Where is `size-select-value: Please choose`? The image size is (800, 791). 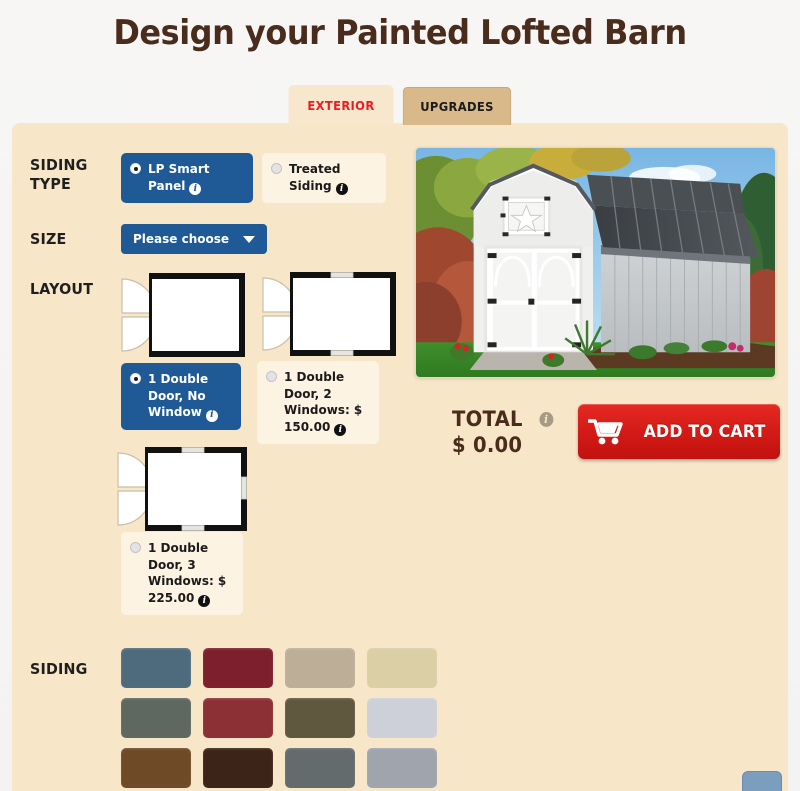 size-select-value: Please choose is located at coordinates (181, 239).